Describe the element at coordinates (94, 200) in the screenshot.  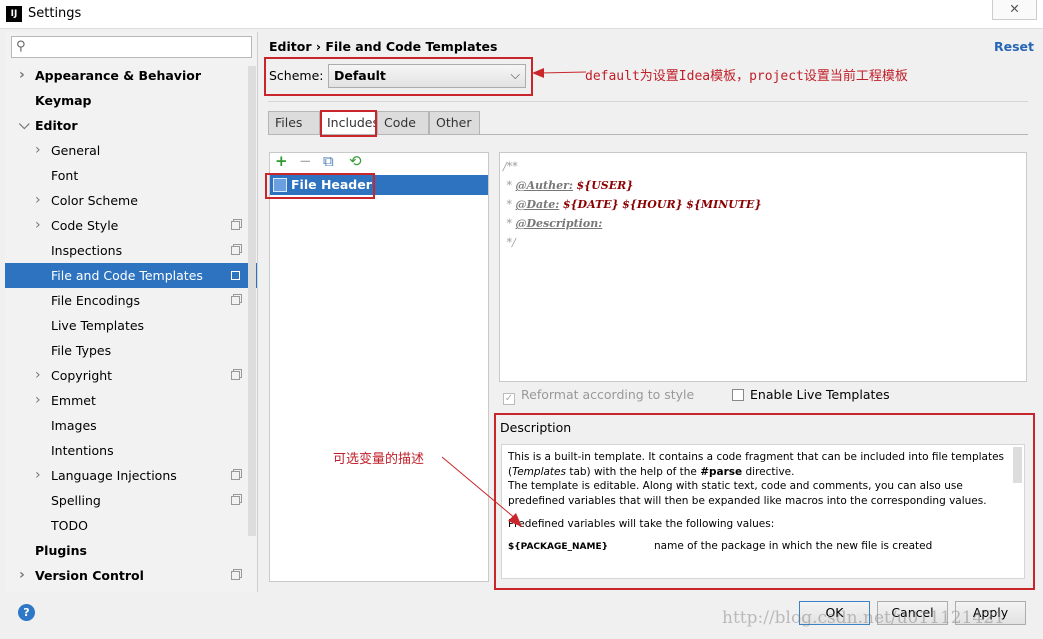
I see `sidebar-item-label: Color Scheme` at that location.